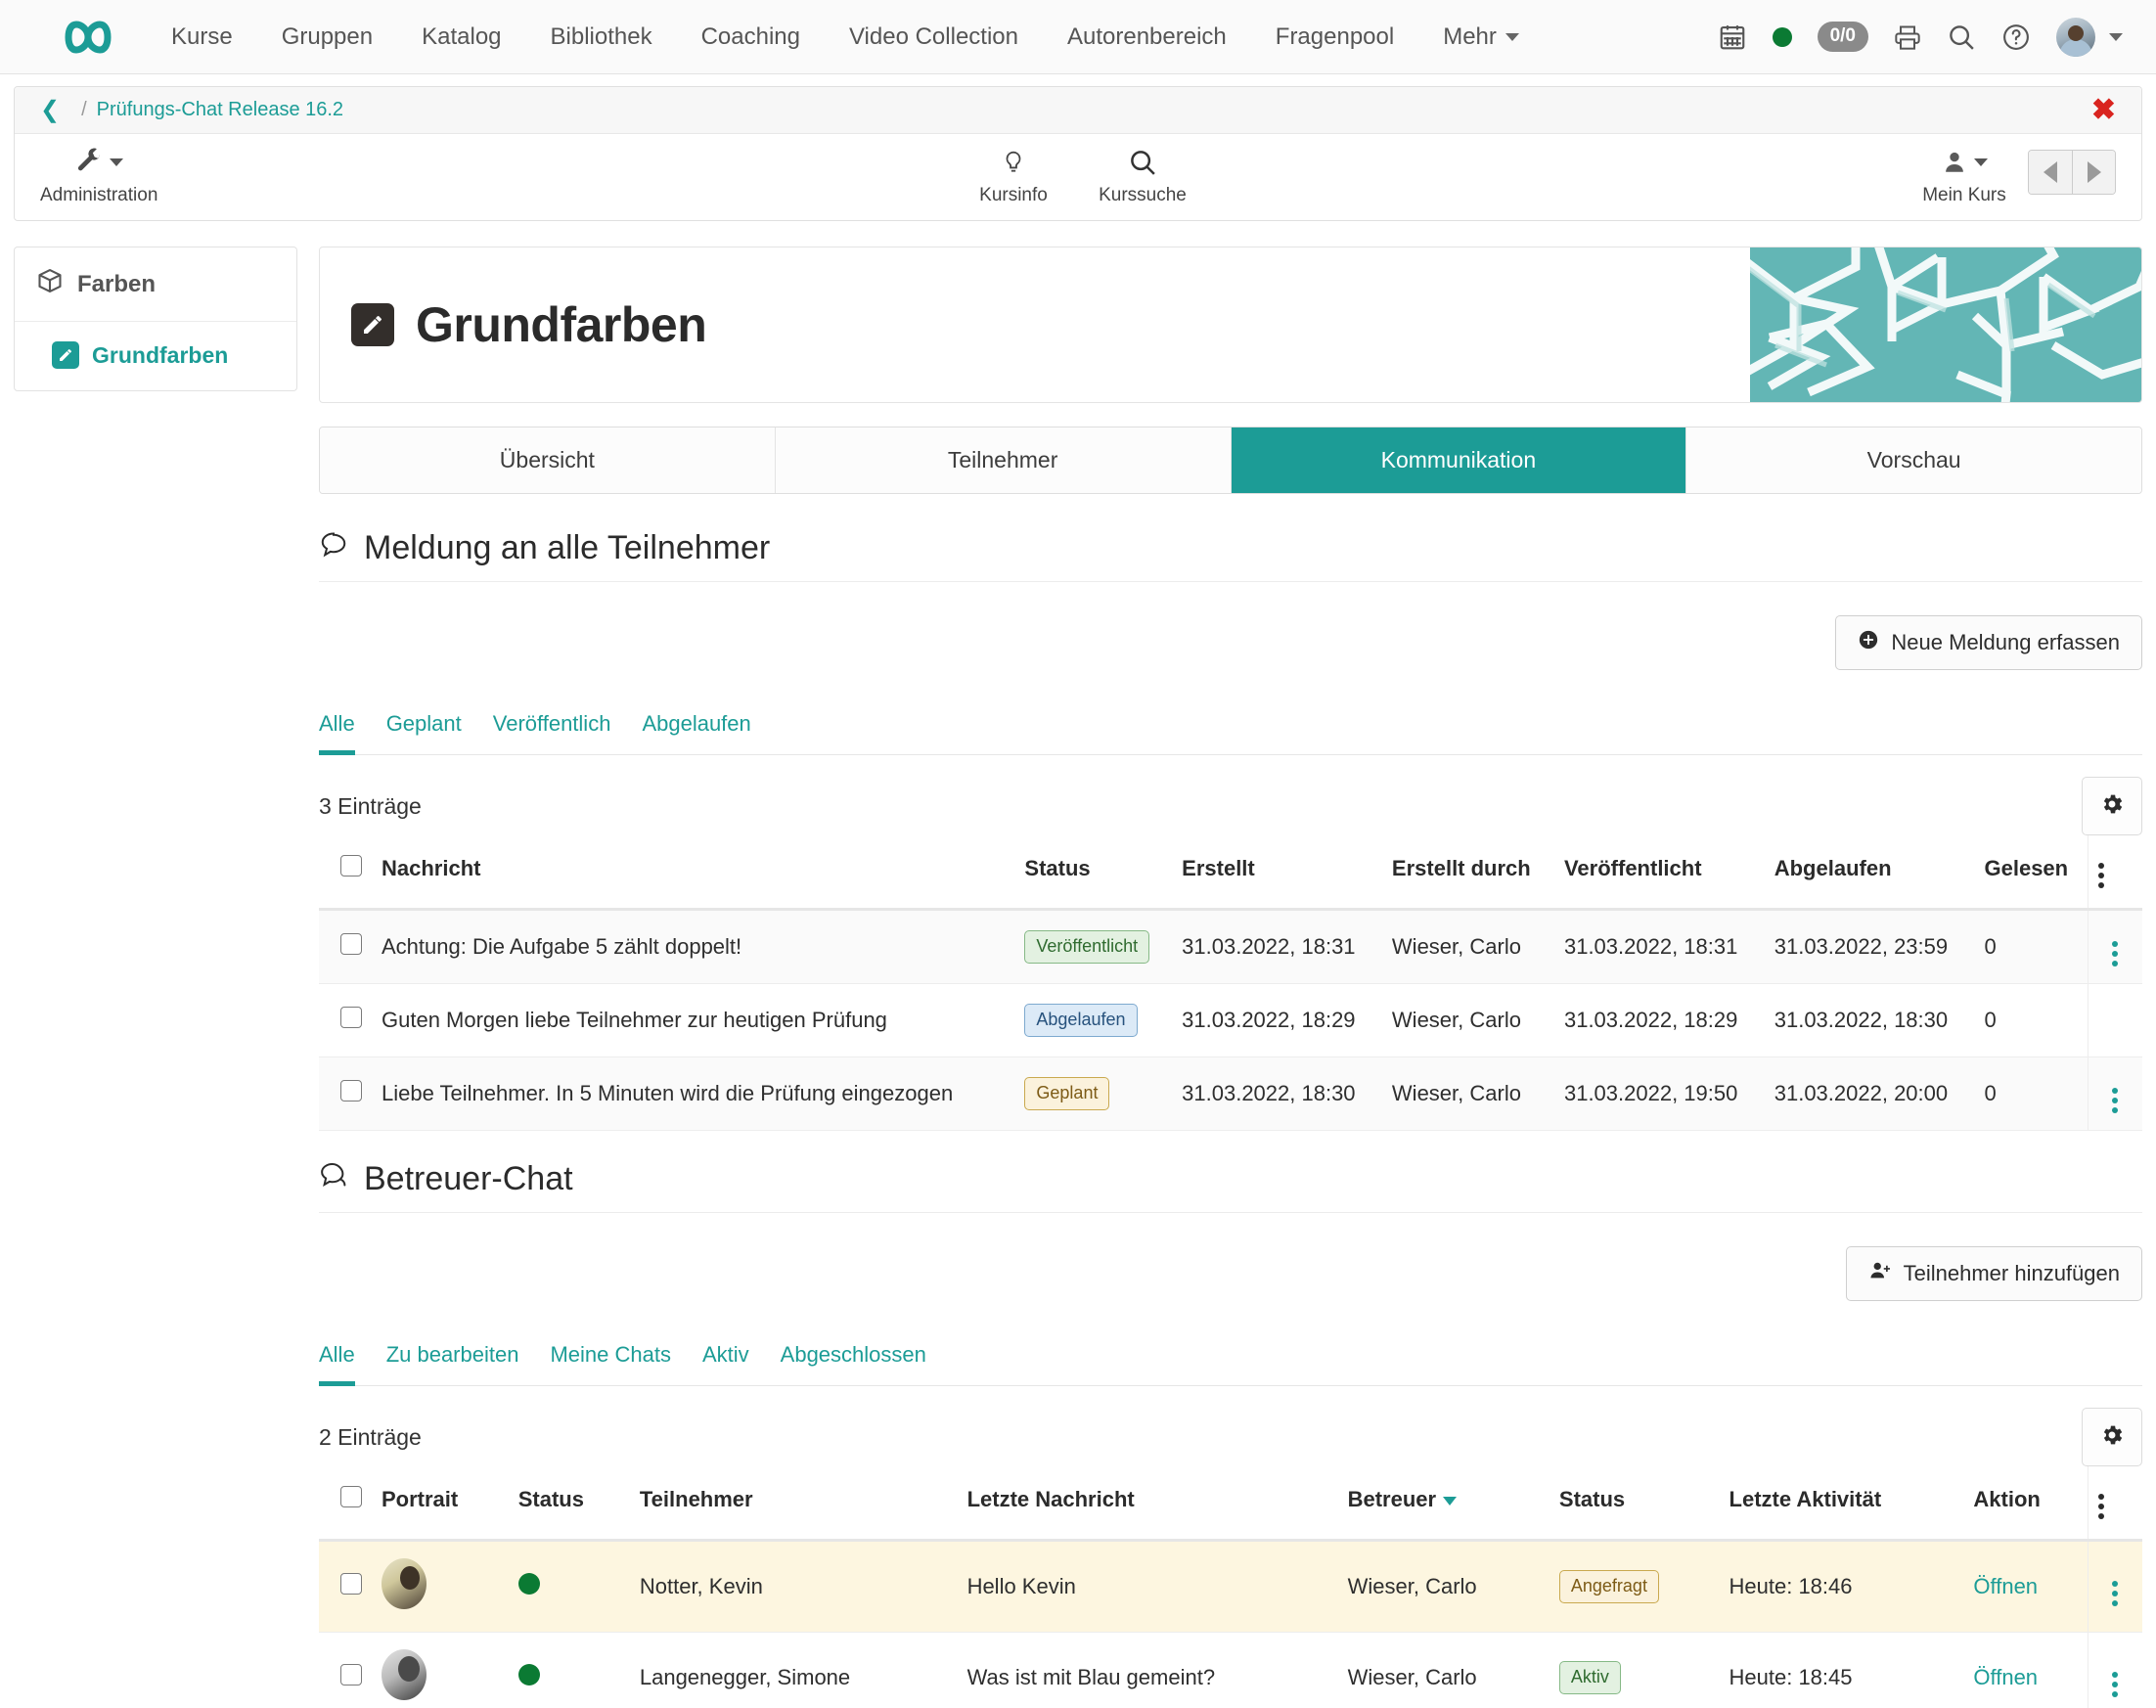 The width and height of the screenshot is (2156, 1708). I want to click on plus-circle-icon, so click(1868, 642).